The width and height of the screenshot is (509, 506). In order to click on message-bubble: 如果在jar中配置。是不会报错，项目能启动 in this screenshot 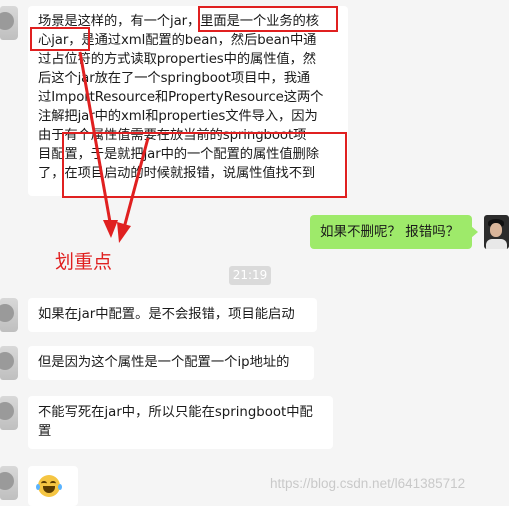, I will do `click(172, 315)`.